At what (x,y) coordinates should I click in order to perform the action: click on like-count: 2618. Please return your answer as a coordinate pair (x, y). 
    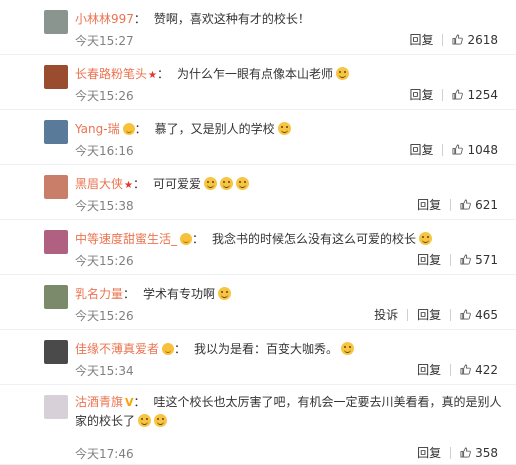
    Looking at the image, I should click on (482, 40).